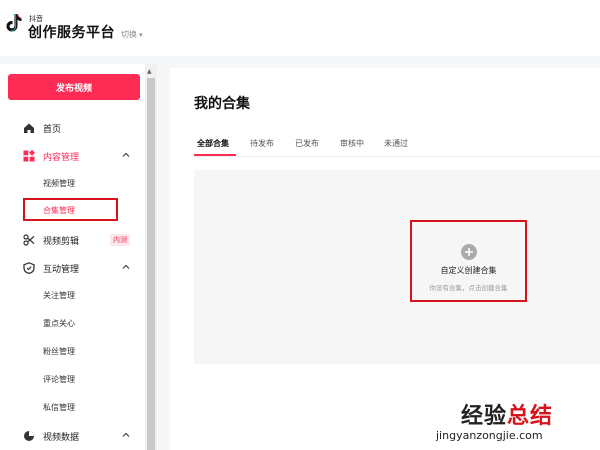  What do you see at coordinates (52, 130) in the screenshot?
I see `sidebar-item-label: 首页` at bounding box center [52, 130].